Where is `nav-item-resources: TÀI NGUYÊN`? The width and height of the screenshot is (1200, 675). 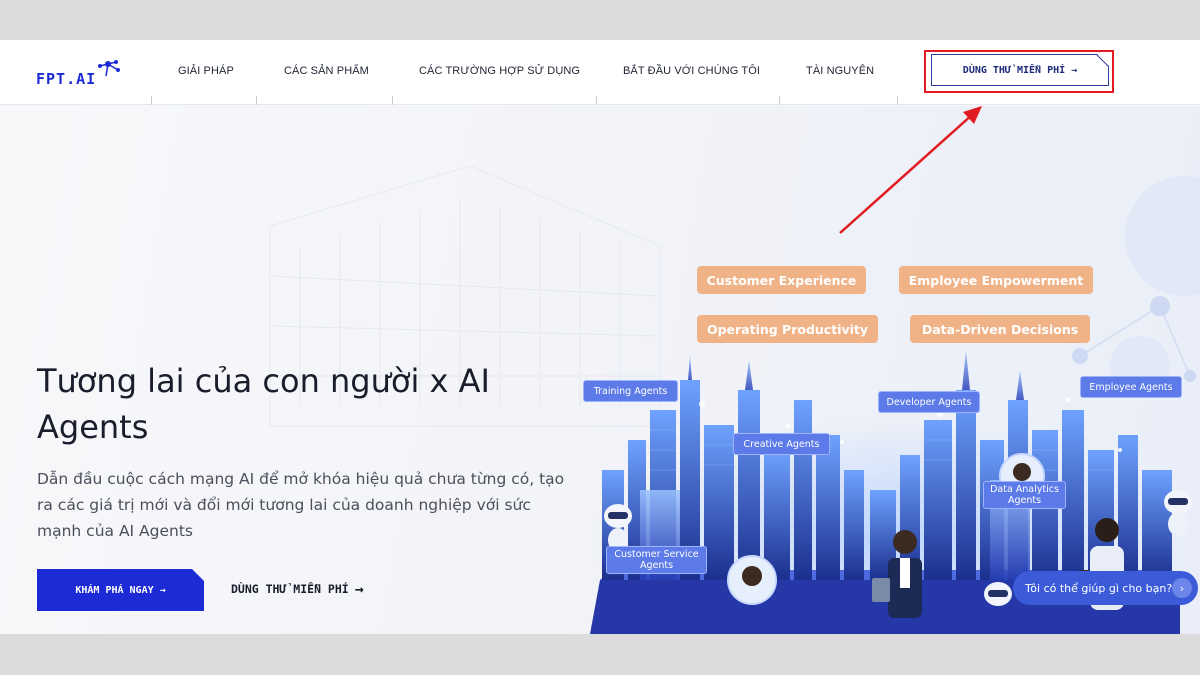 nav-item-resources: TÀI NGUYÊN is located at coordinates (840, 71).